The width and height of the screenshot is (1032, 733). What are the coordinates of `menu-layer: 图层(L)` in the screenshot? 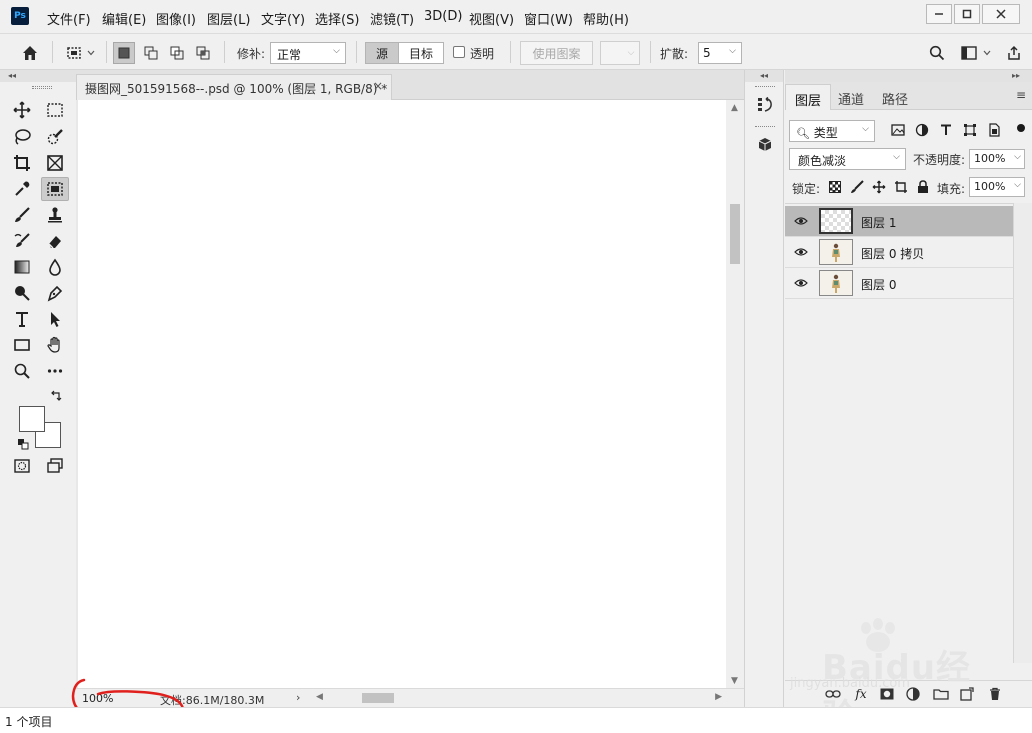 It's located at (228, 18).